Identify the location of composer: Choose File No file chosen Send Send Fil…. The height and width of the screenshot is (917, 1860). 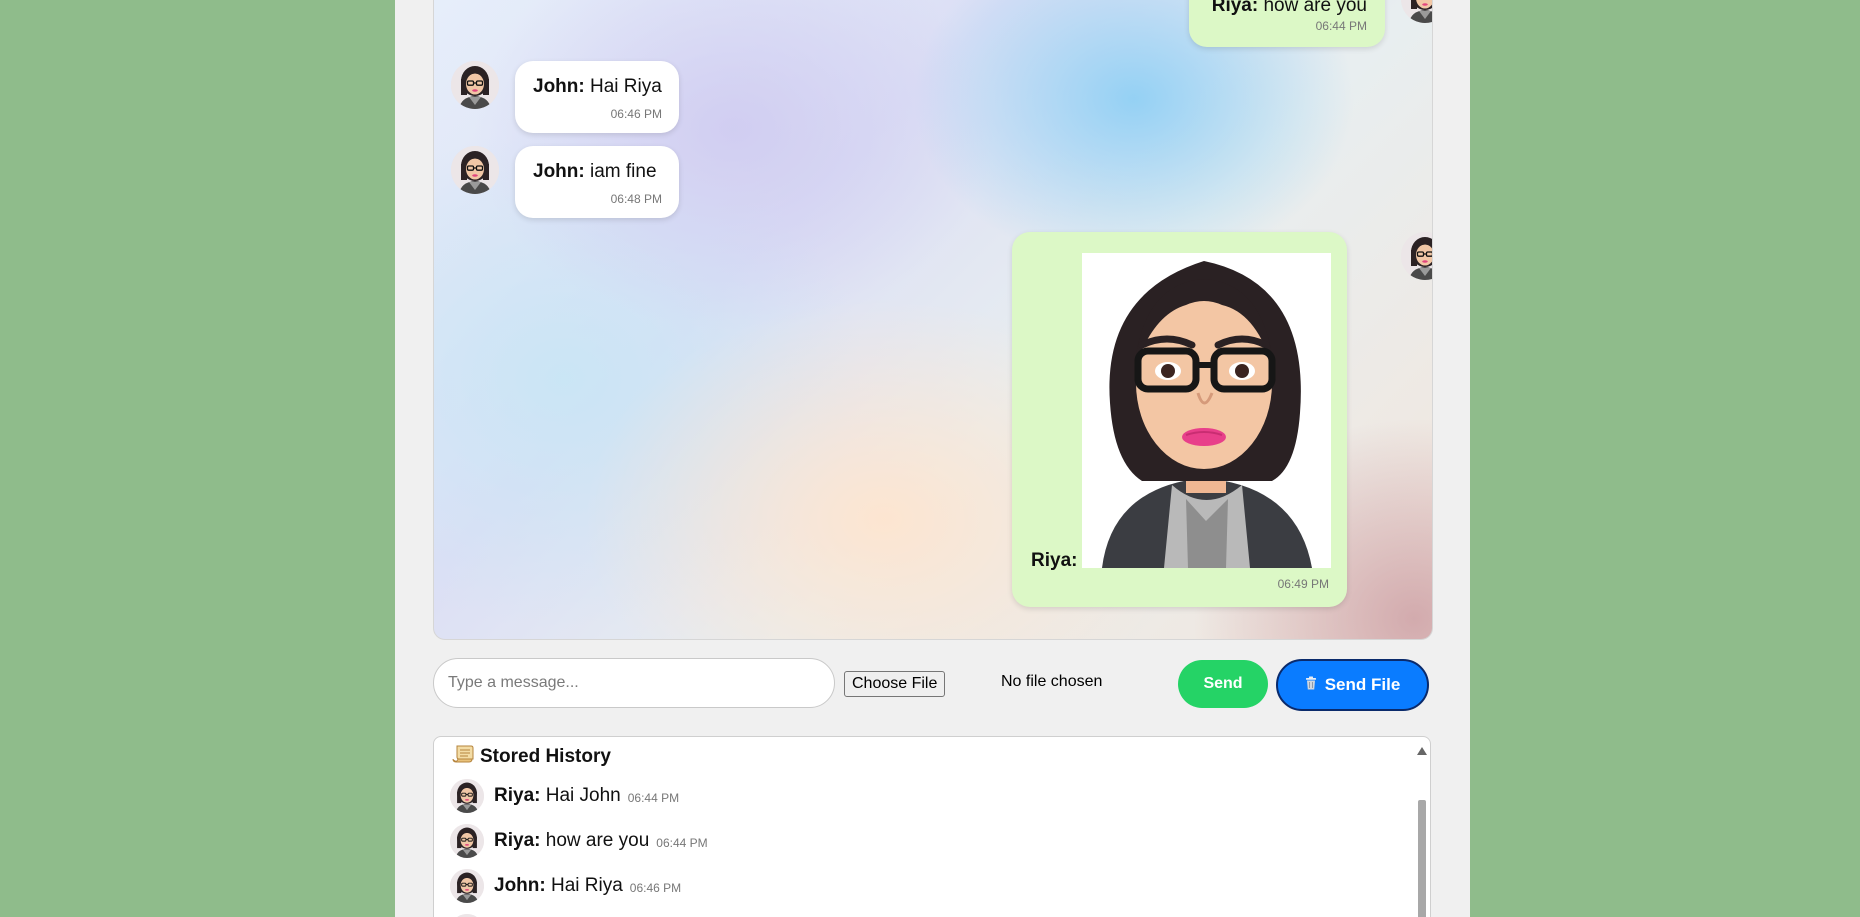
(933, 686).